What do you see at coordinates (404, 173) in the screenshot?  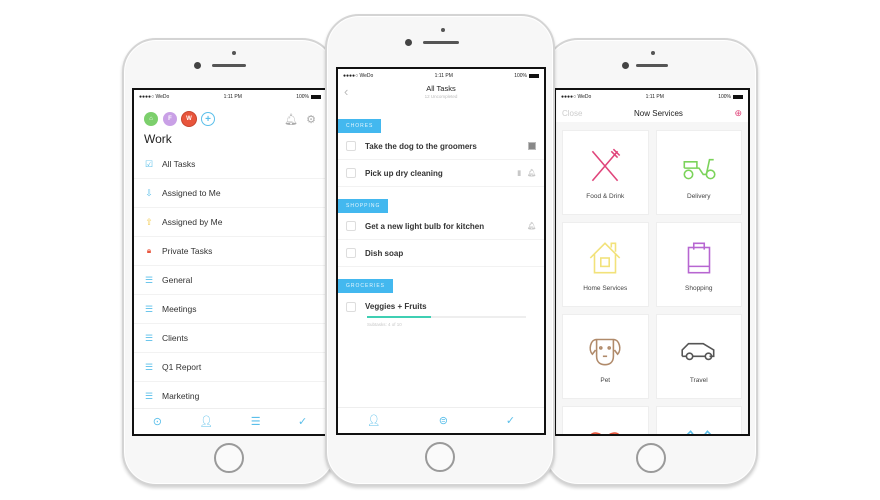 I see `task-title: Pick up dry cleaning` at bounding box center [404, 173].